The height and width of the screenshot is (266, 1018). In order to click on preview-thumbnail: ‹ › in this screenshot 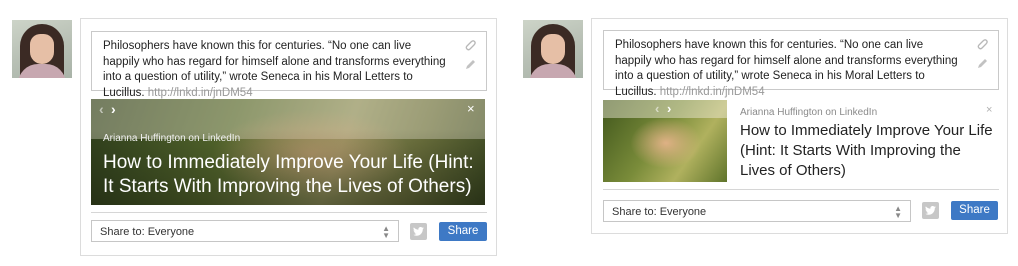, I will do `click(665, 141)`.